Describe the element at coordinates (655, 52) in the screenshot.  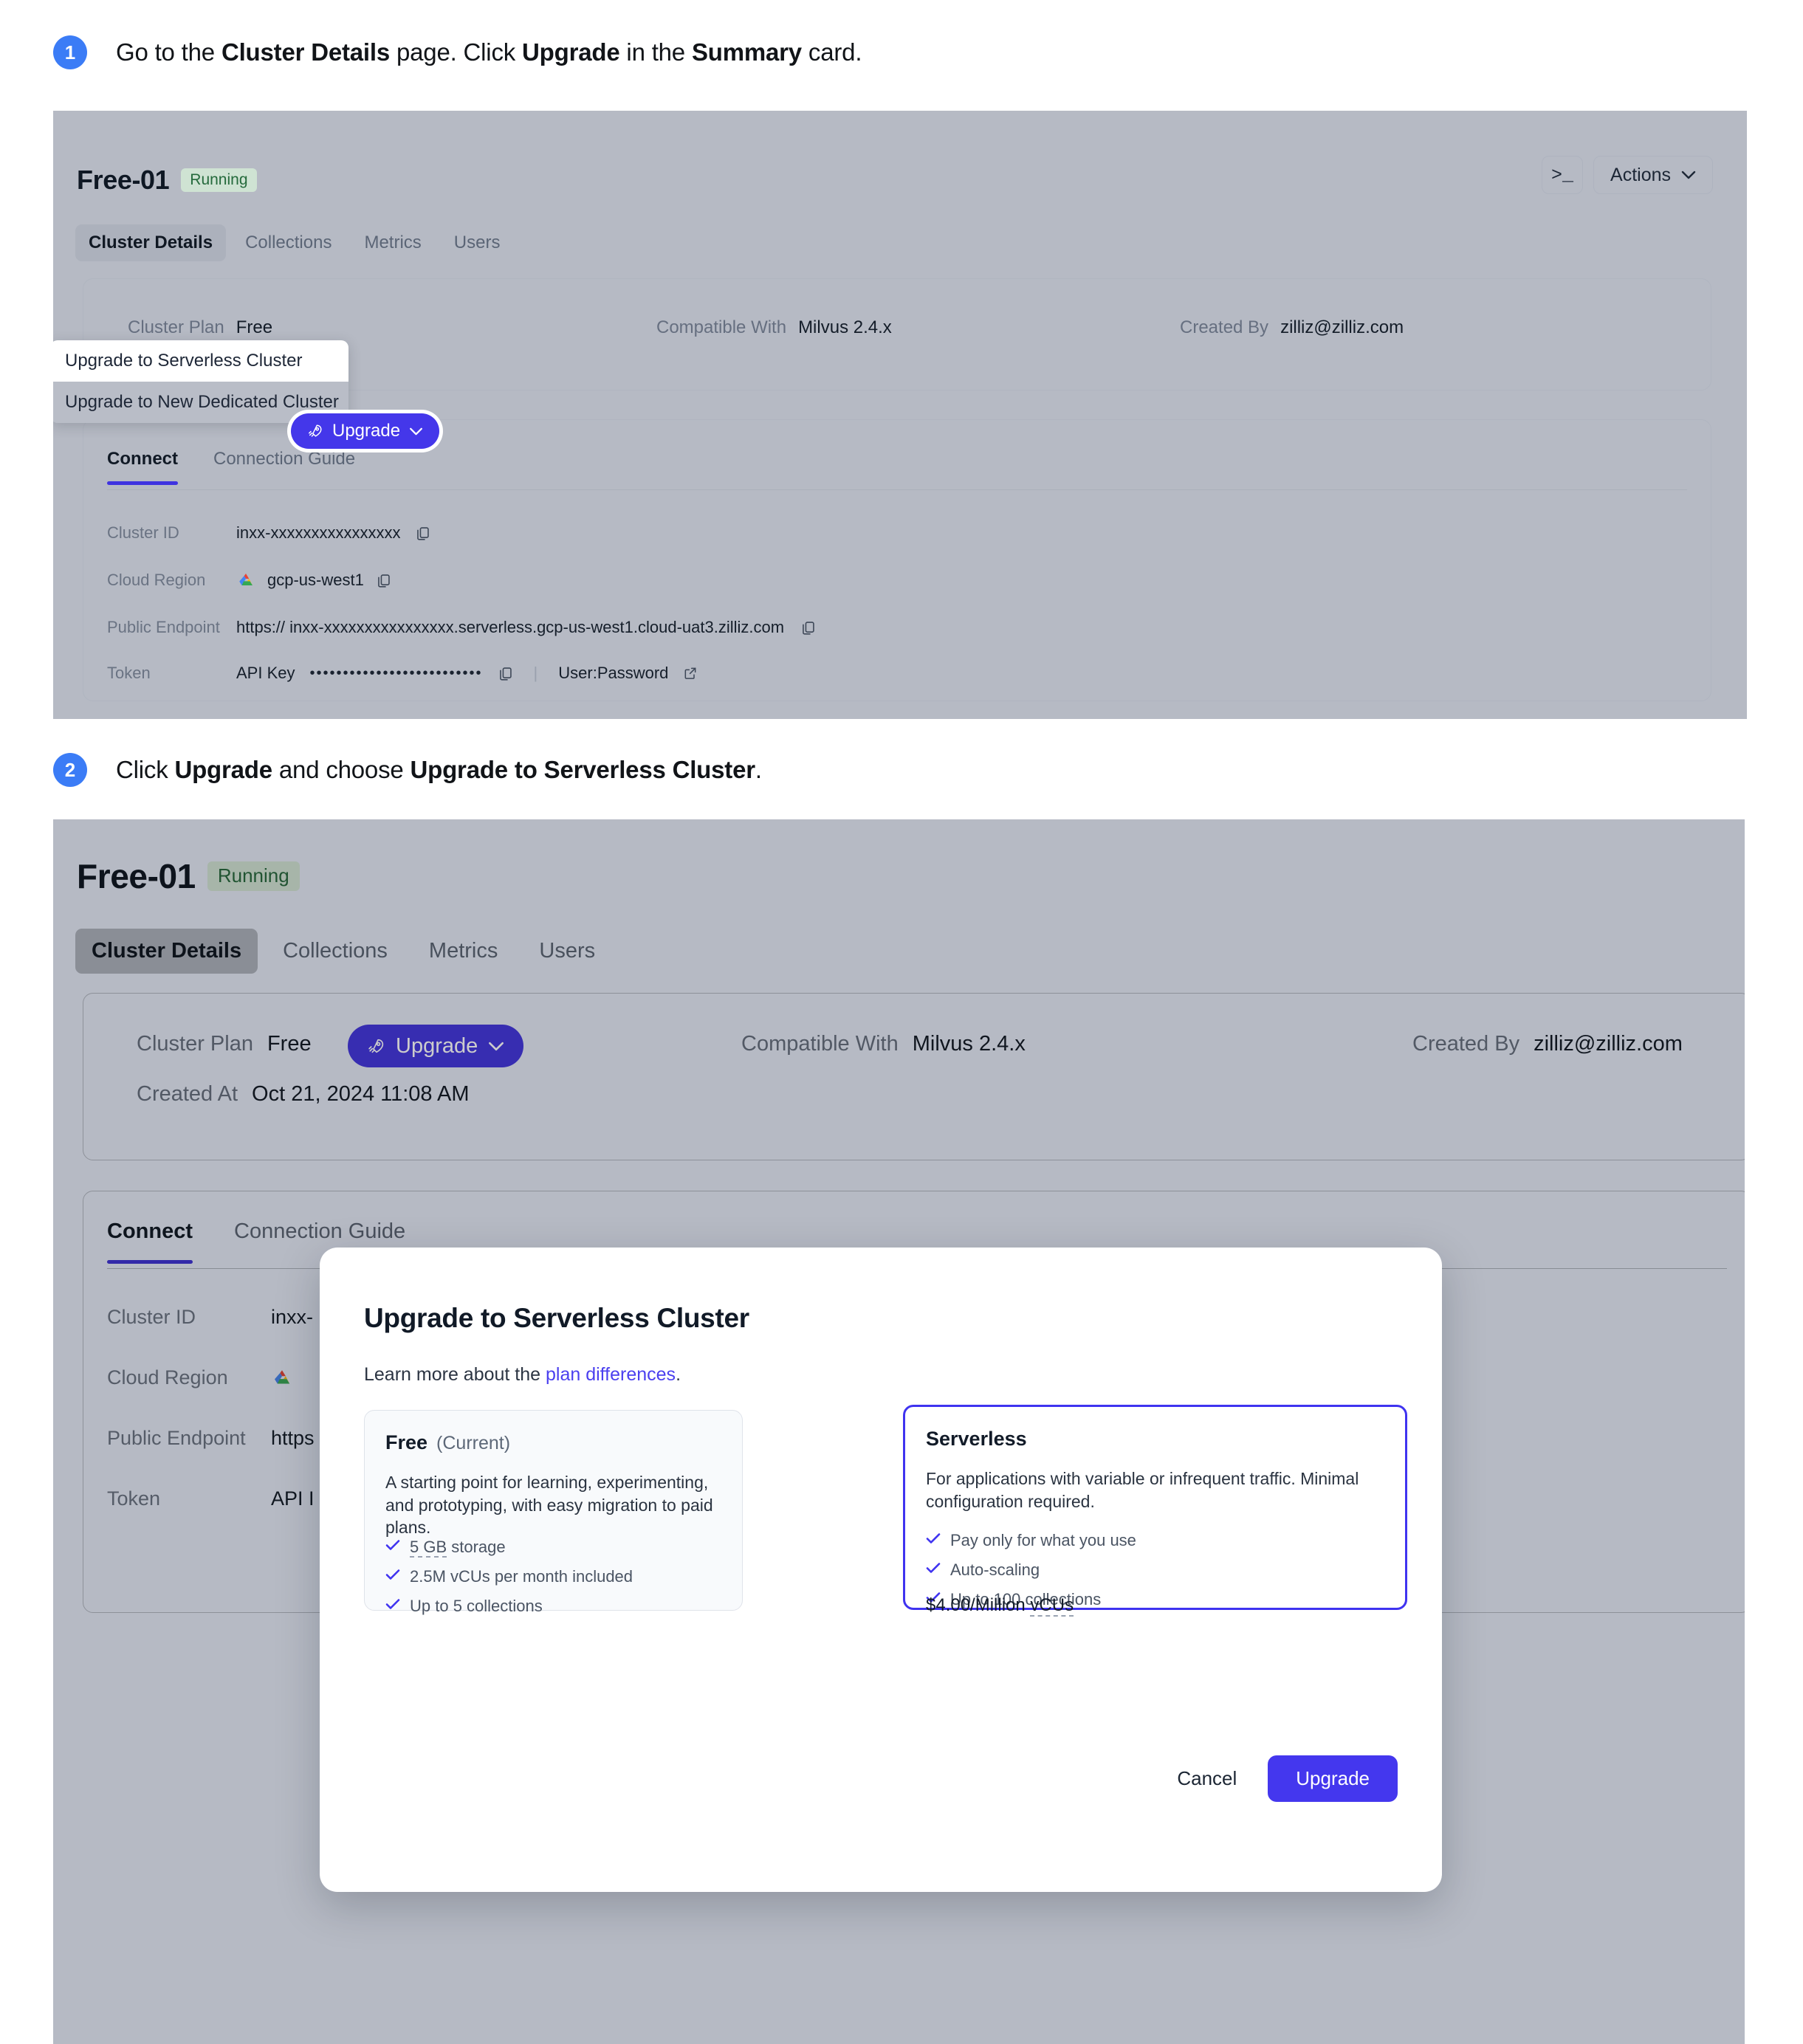
I see `step-text-fragment: in the` at that location.